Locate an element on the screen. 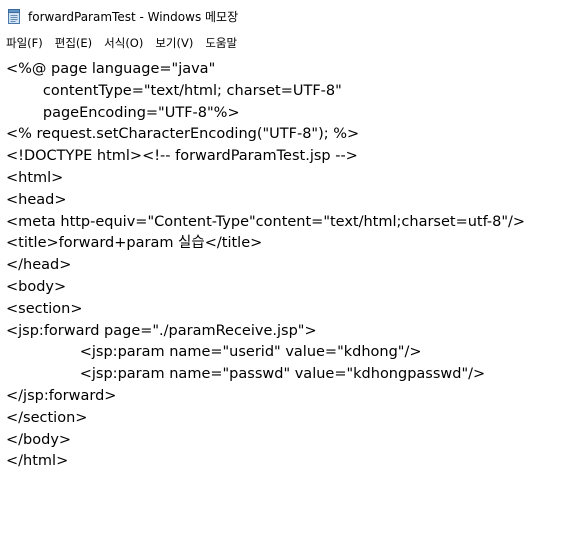 This screenshot has height=551, width=580. menu-bar: 파일(F) 편집(E) 서식(O) 보기(V) 도움말 is located at coordinates (290, 43).